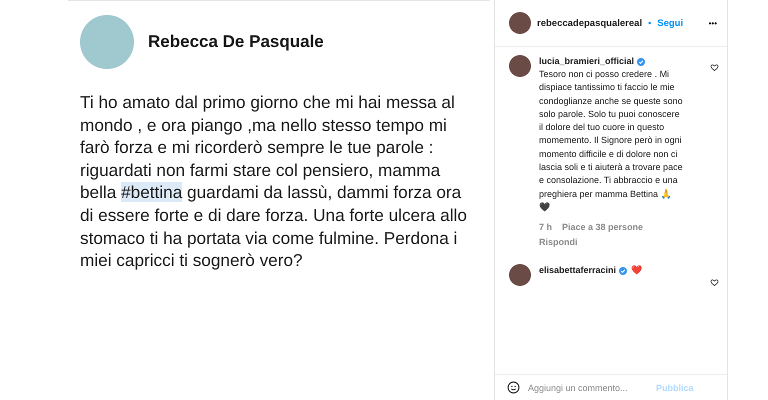  What do you see at coordinates (577, 271) in the screenshot?
I see `comment-username: elisabettaferracini` at bounding box center [577, 271].